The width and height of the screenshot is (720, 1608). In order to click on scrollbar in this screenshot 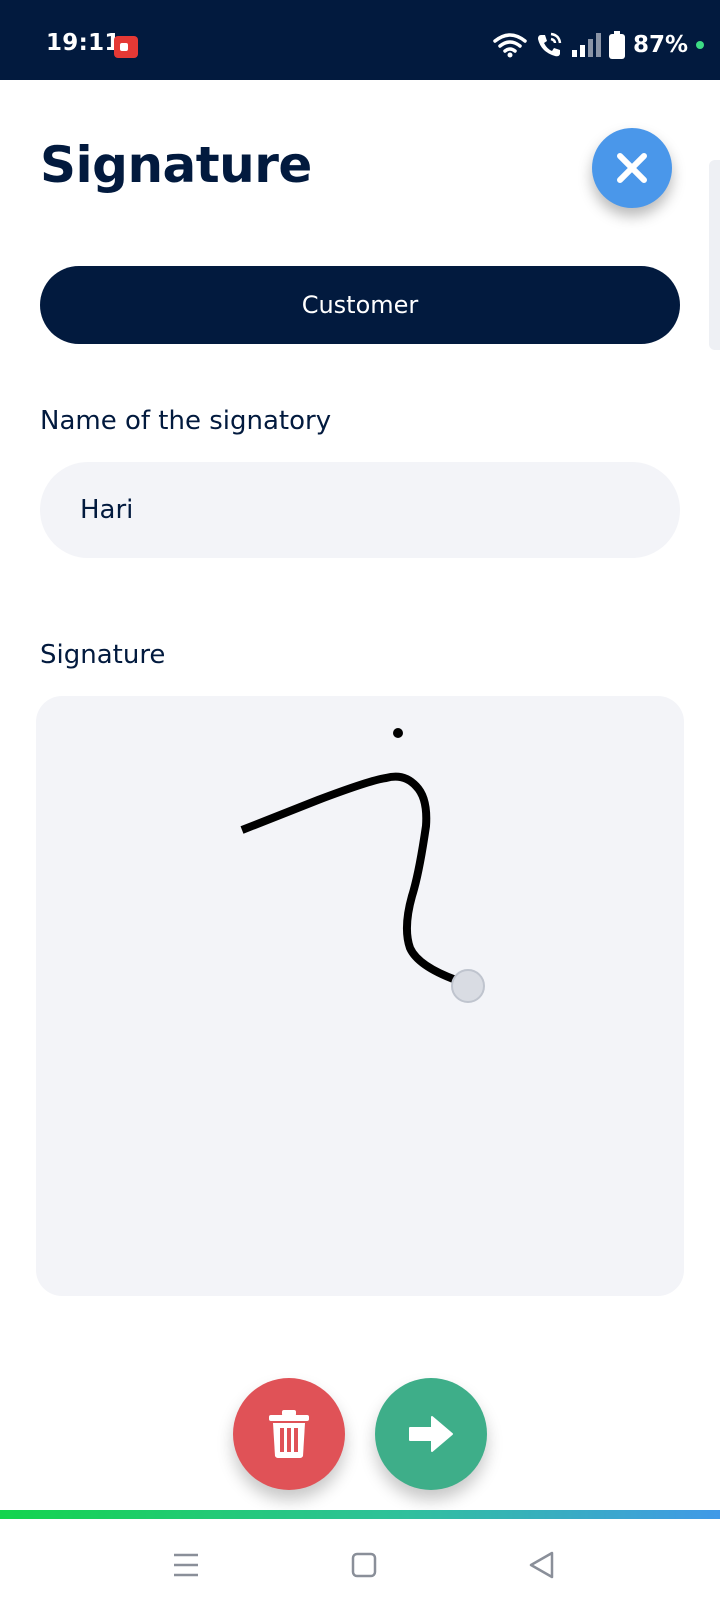, I will do `click(714, 255)`.